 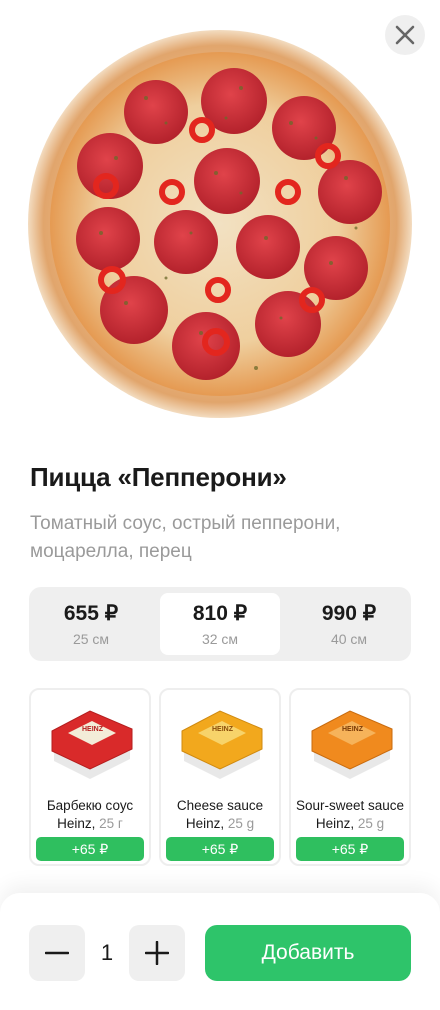 I want to click on size-option-25: 655 ₽ 25 см, so click(x=91, y=624).